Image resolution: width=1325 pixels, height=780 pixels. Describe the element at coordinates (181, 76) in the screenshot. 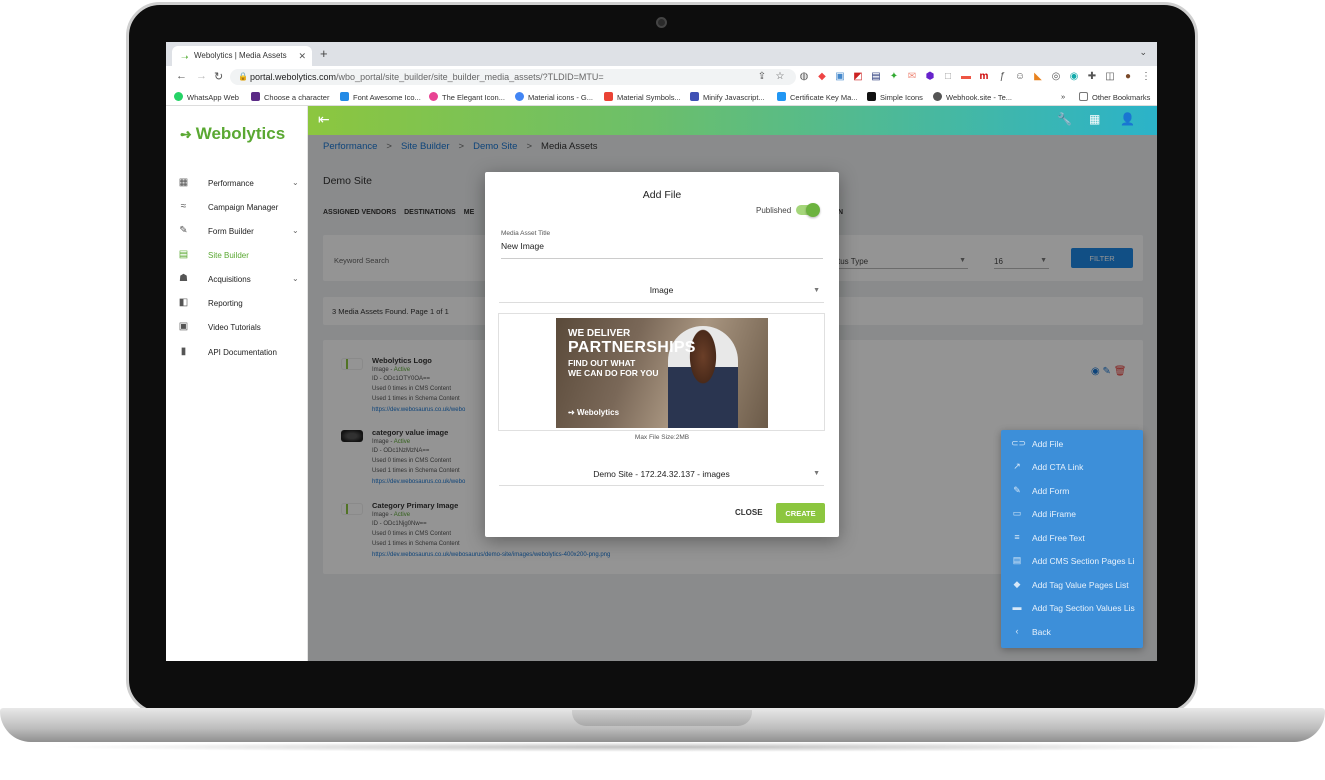

I see `back-arrow-icon: ←` at that location.